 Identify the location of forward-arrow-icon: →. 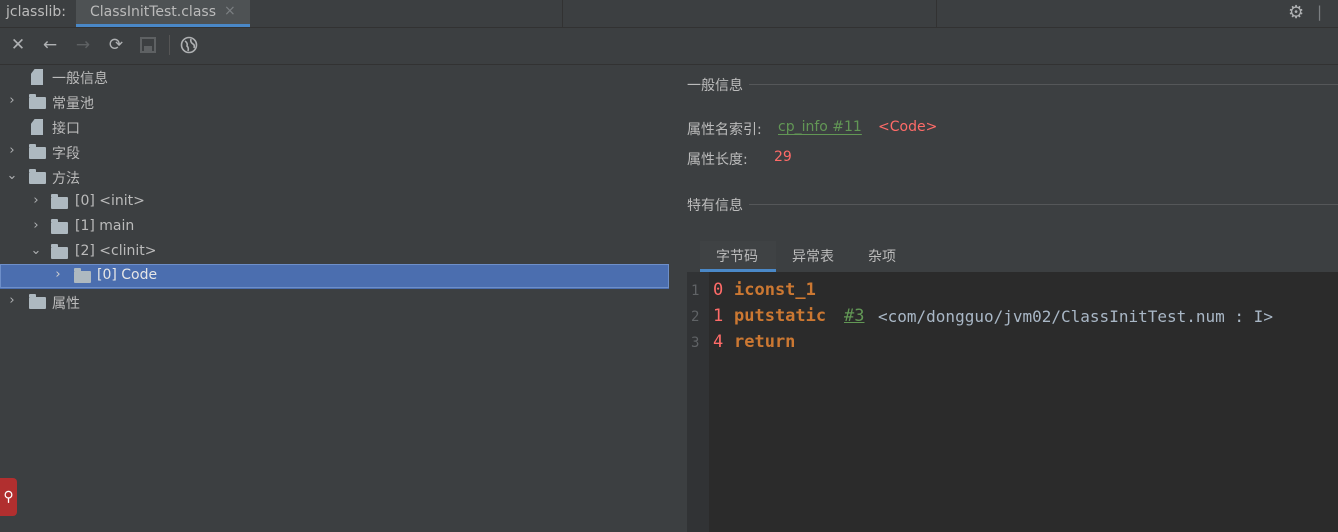
(83, 45).